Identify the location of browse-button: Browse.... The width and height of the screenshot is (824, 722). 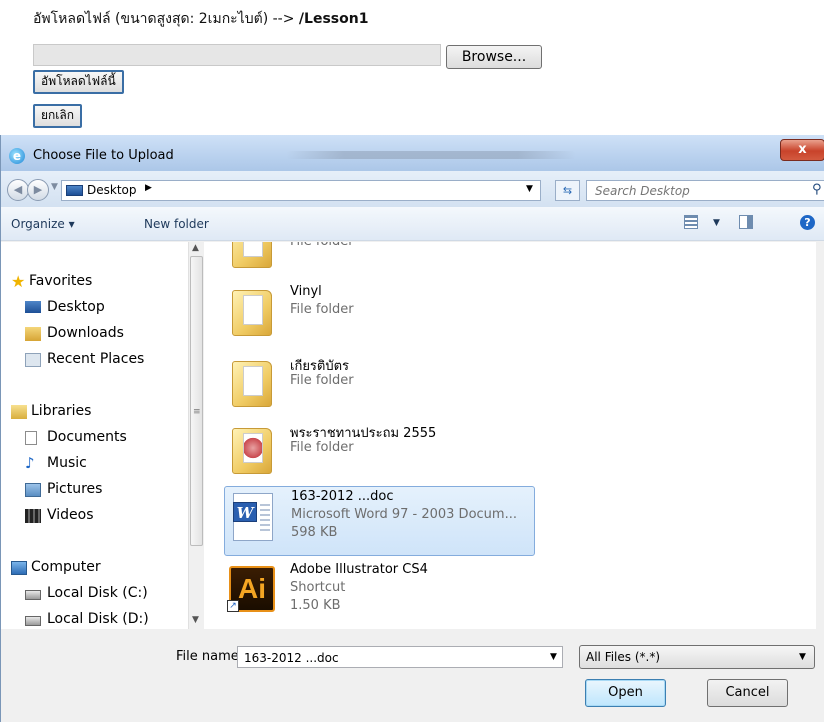
(494, 57).